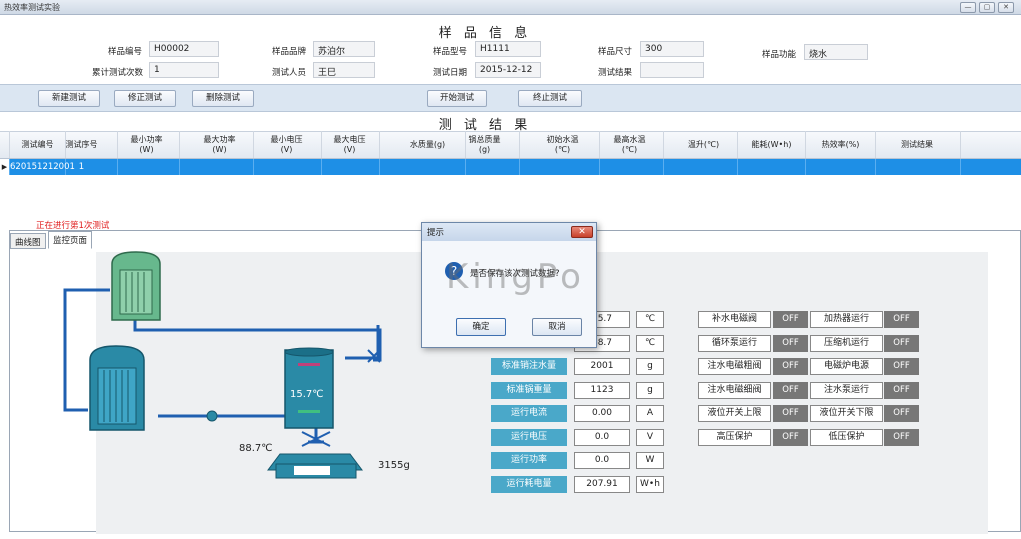  What do you see at coordinates (222, 365) in the screenshot?
I see `equipment-diagram` at bounding box center [222, 365].